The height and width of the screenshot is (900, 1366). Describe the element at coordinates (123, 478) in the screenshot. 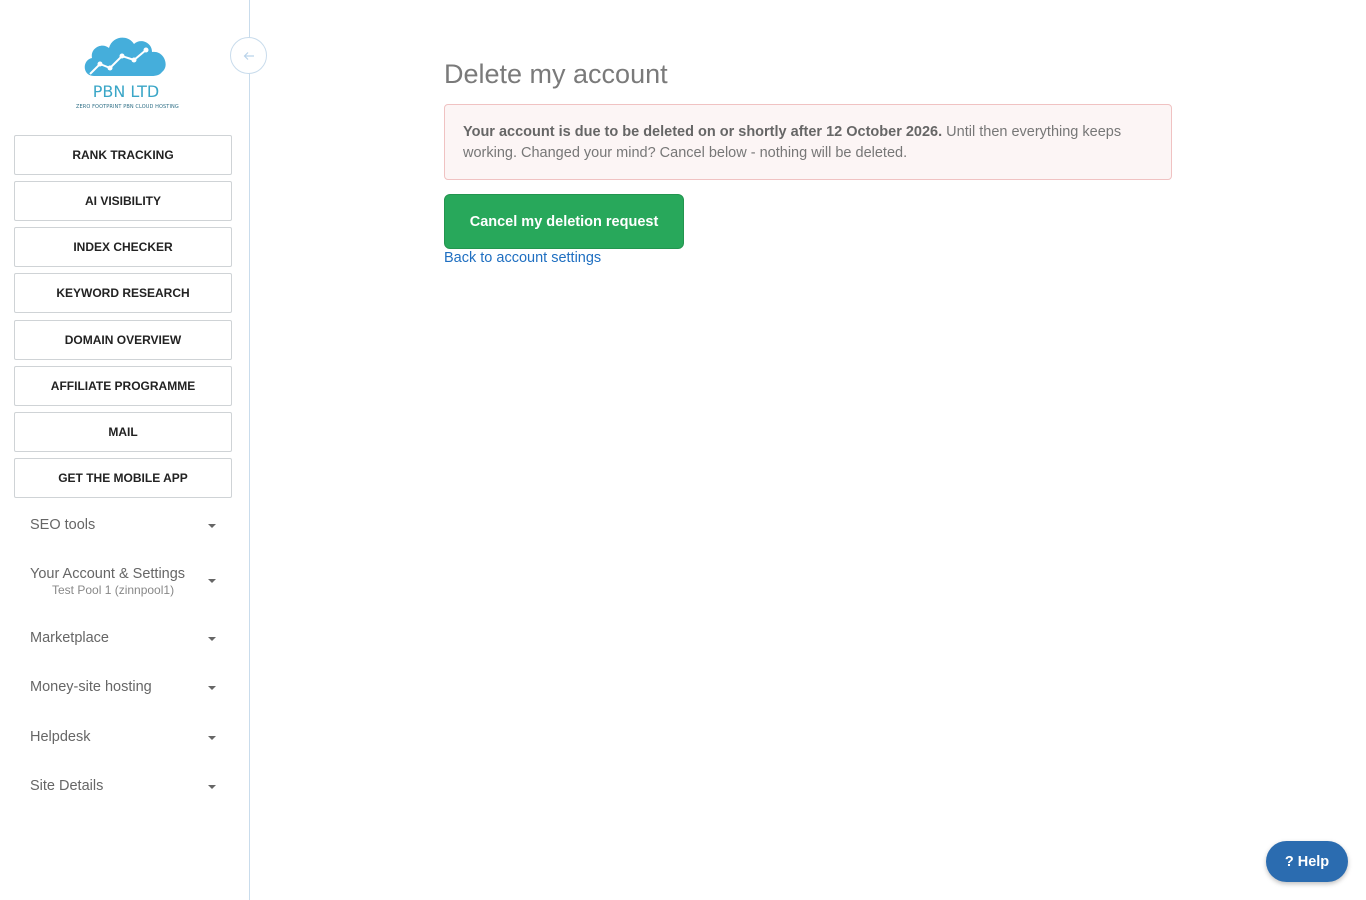

I see `nav-button-mobile-app: GET THE MOBILE APP` at that location.